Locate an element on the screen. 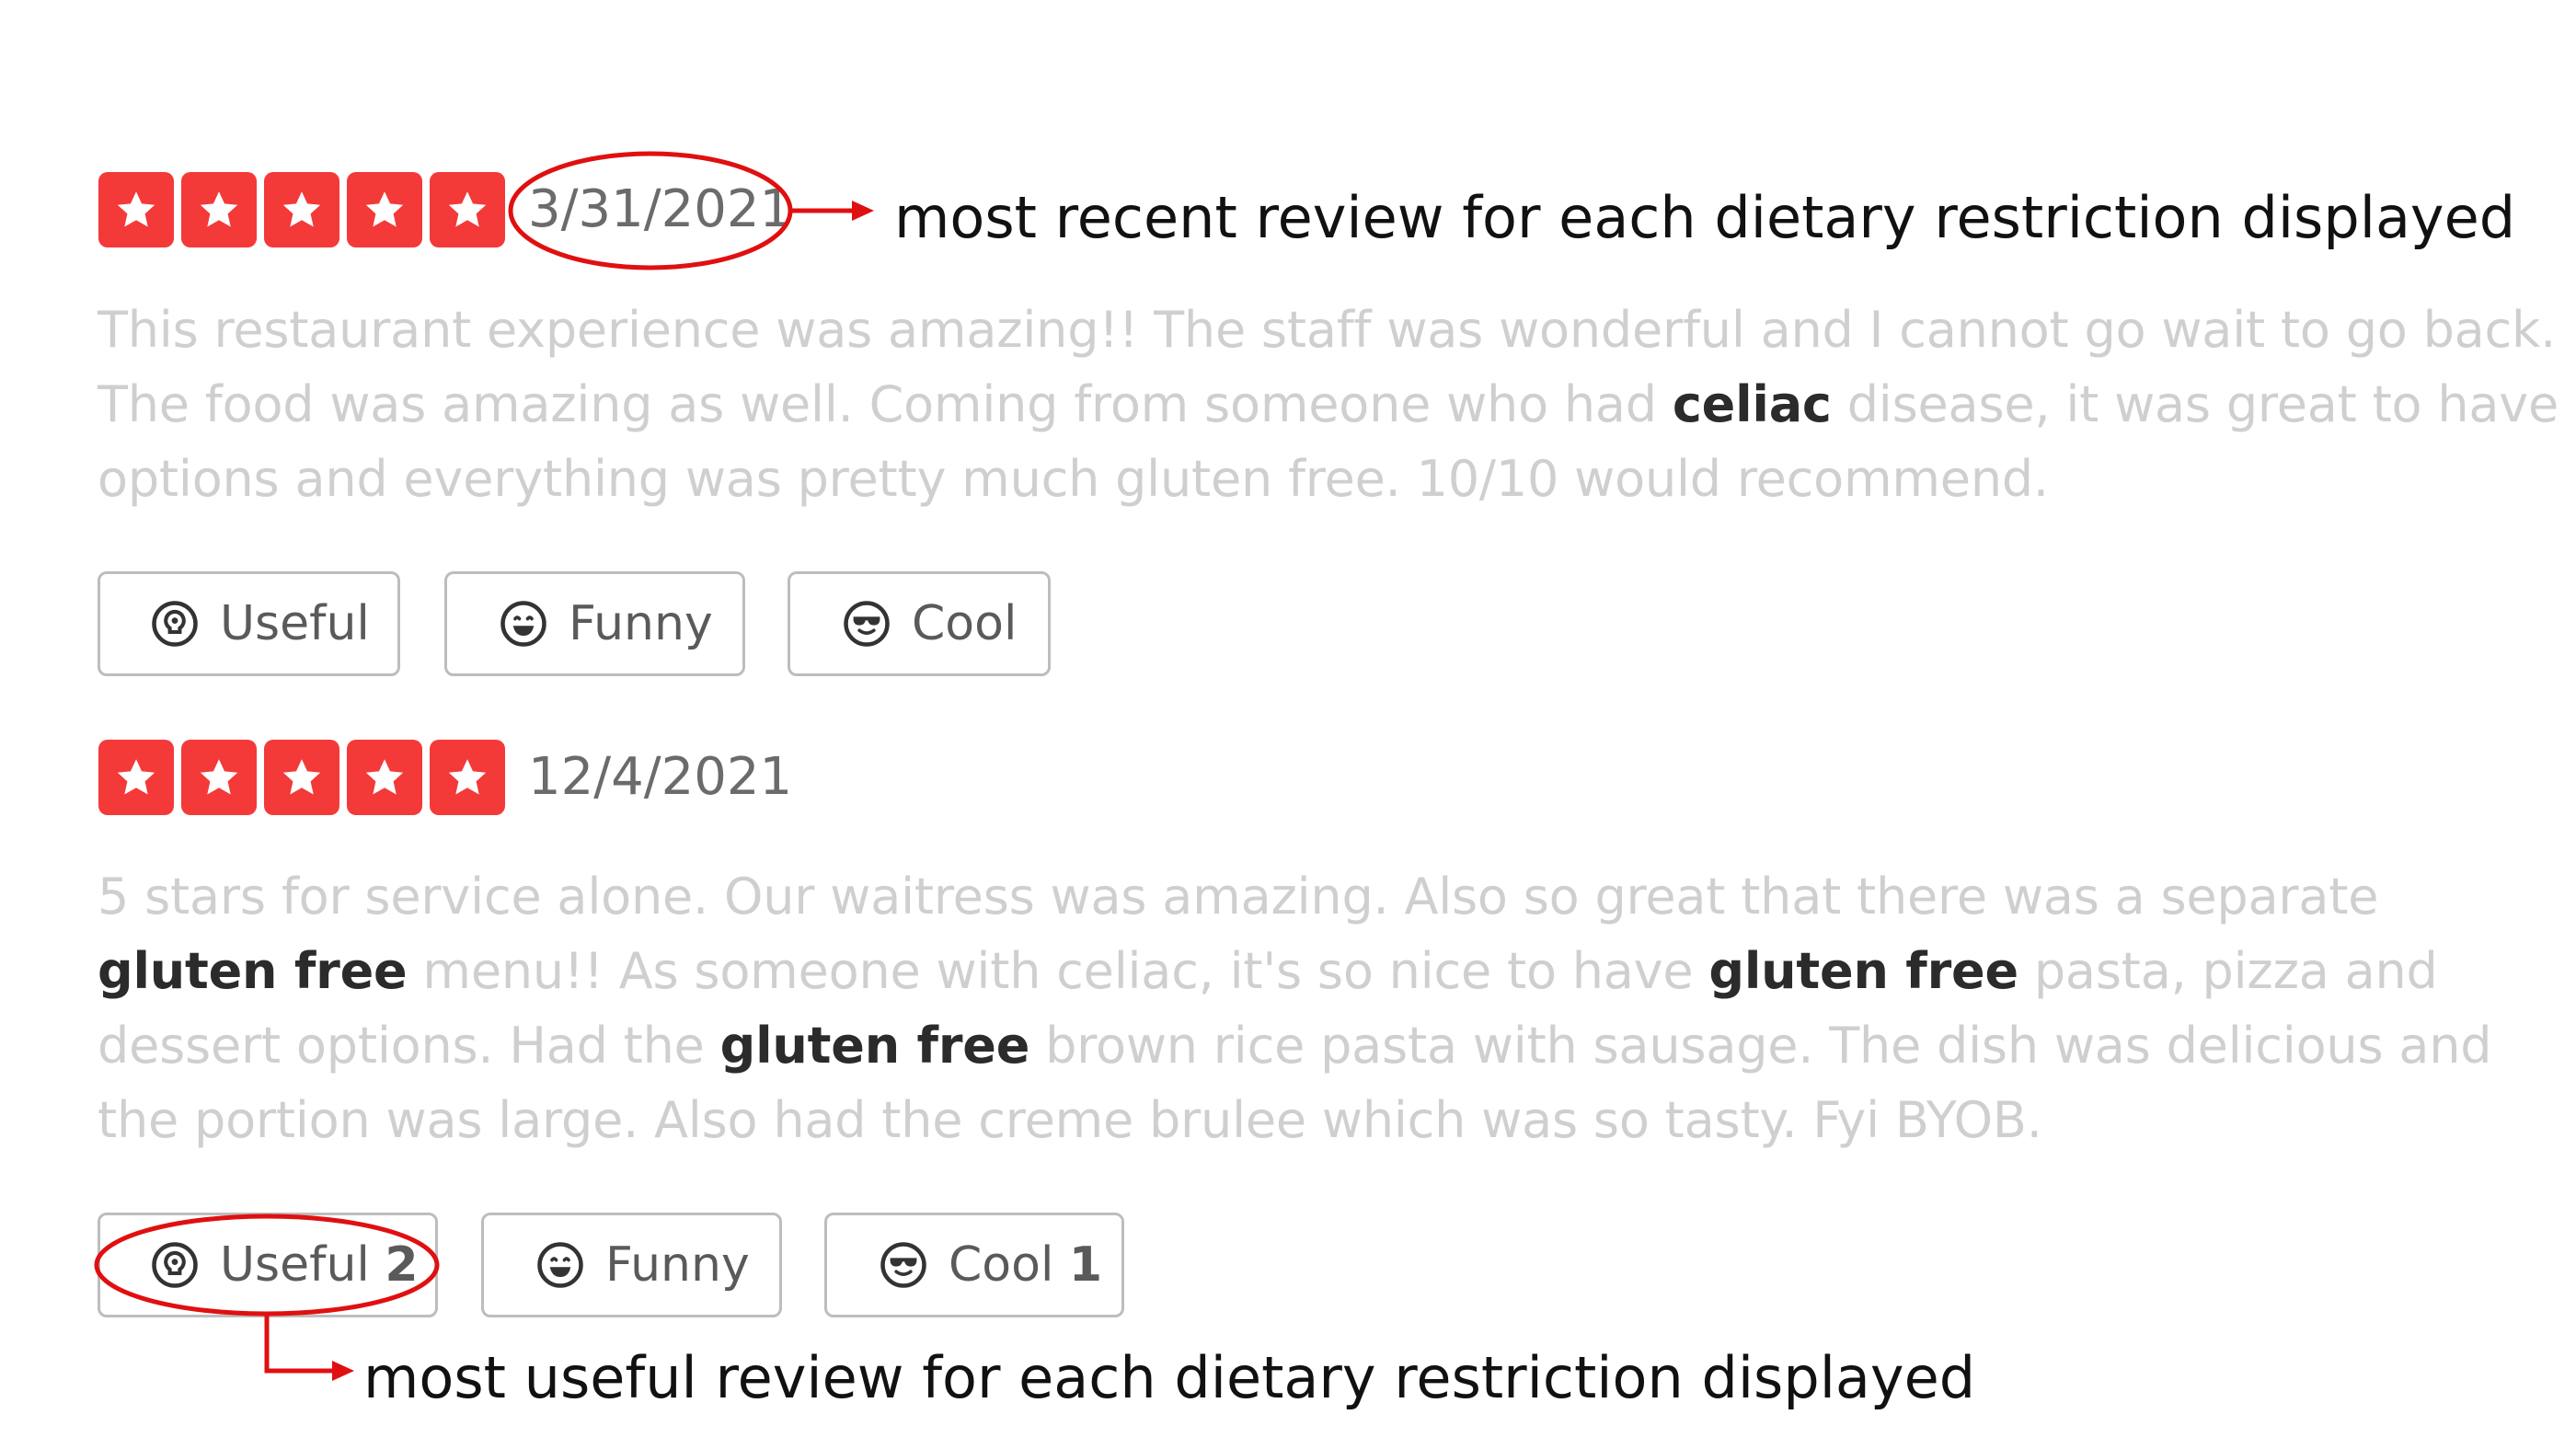 This screenshot has height=1449, width=2576. recent-arrowhead is located at coordinates (863, 211).